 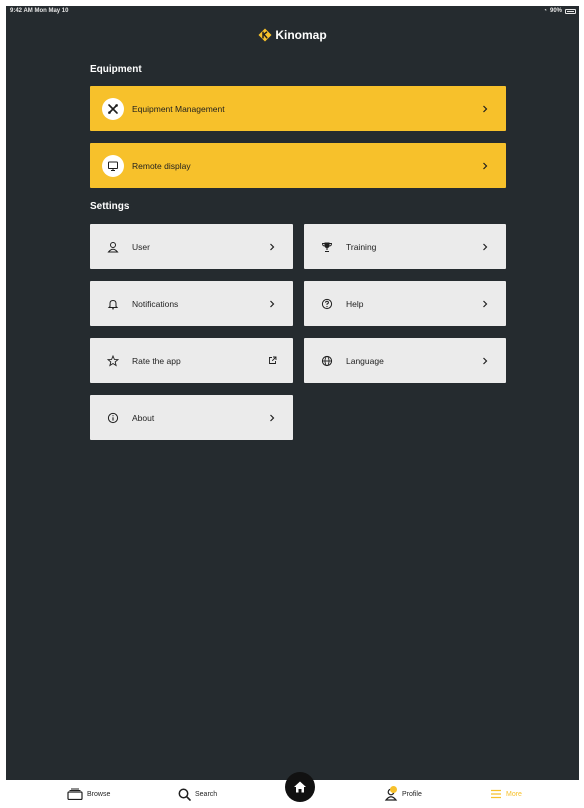 What do you see at coordinates (184, 794) in the screenshot?
I see `search-icon` at bounding box center [184, 794].